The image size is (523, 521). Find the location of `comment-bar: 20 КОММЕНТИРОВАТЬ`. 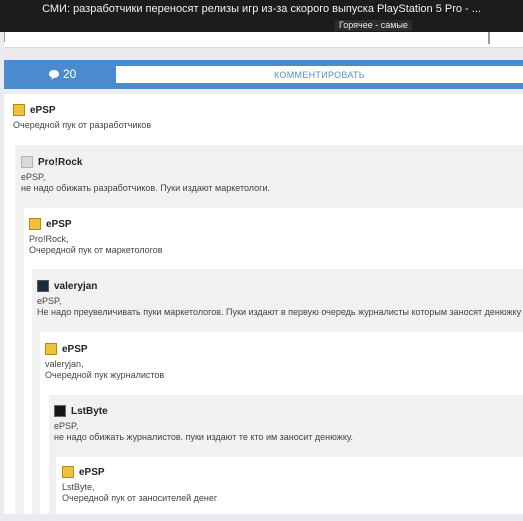

comment-bar: 20 КОММЕНТИРОВАТЬ is located at coordinates (263, 74).